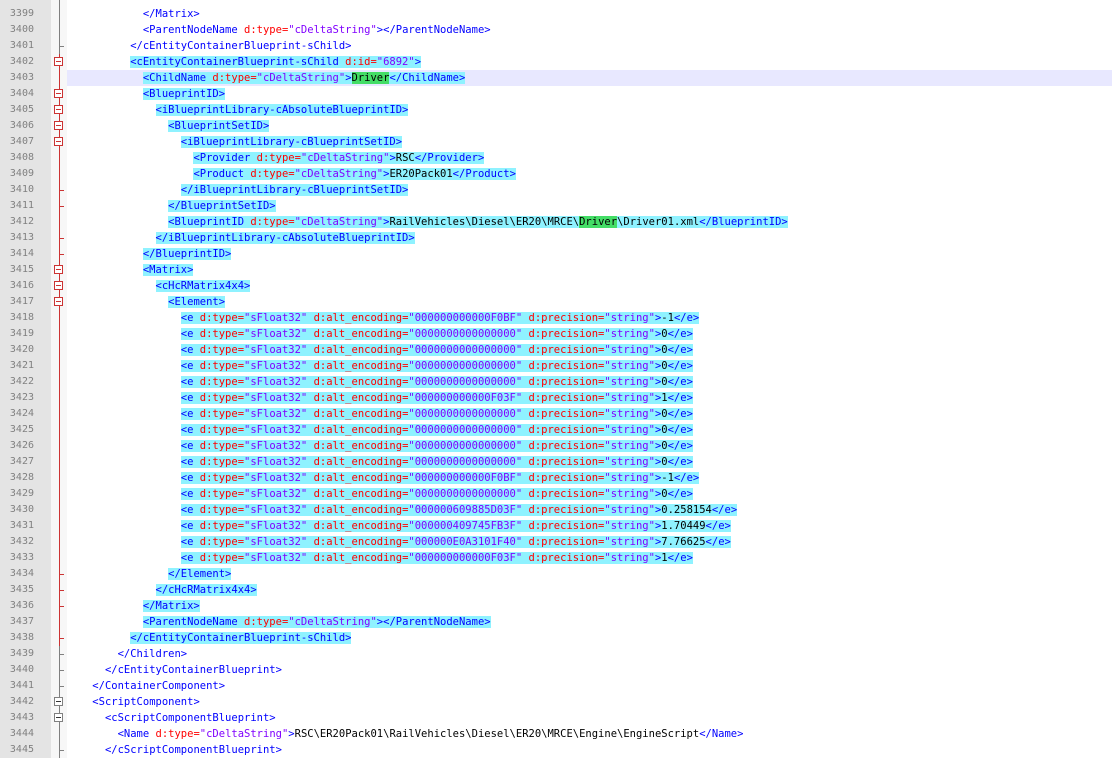 The image size is (1112, 762). I want to click on code-line: 3407 <iBlueprintLibrary-cBlueprintSetID>, so click(556, 142).